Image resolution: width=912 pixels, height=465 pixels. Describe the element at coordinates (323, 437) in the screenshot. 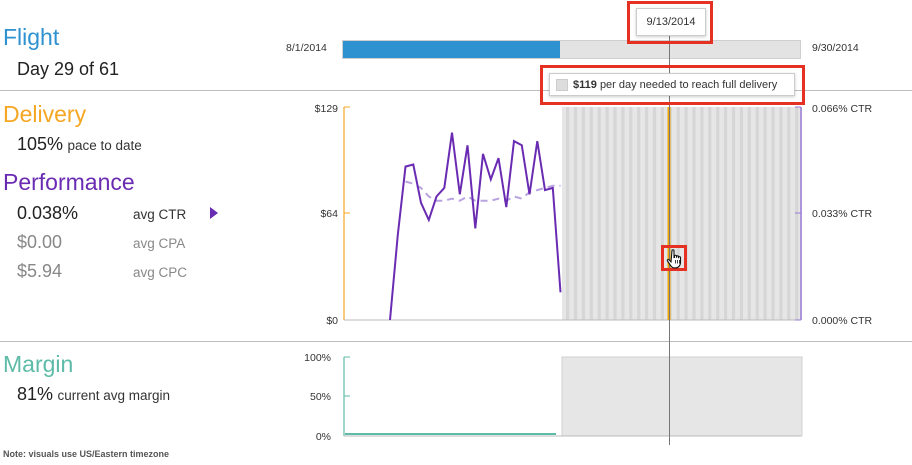

I see `margin-tick-label: 0%` at that location.